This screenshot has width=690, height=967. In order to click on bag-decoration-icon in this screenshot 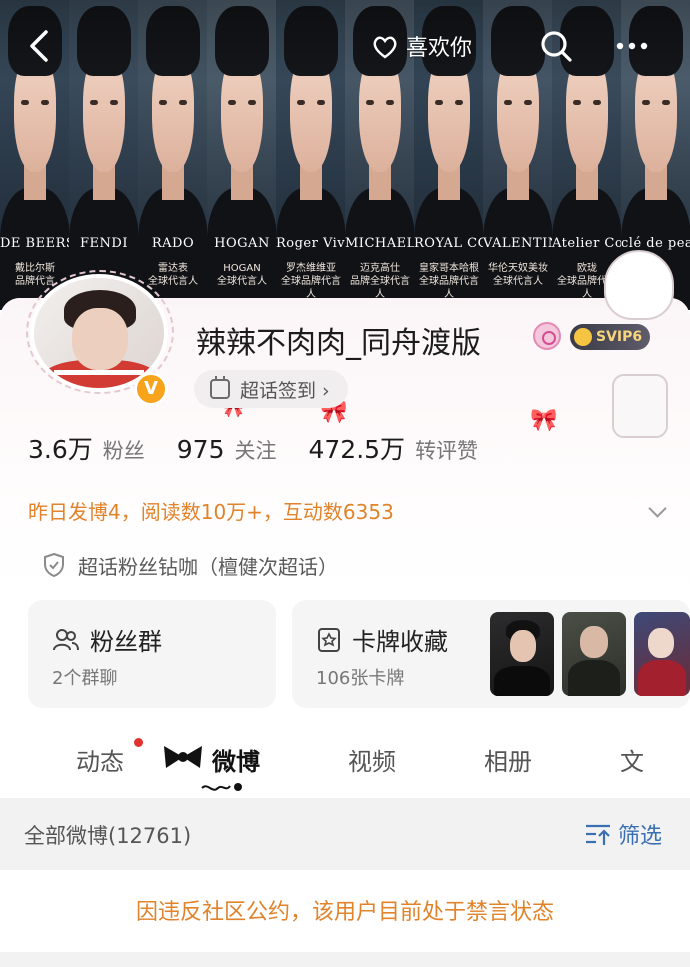, I will do `click(640, 406)`.